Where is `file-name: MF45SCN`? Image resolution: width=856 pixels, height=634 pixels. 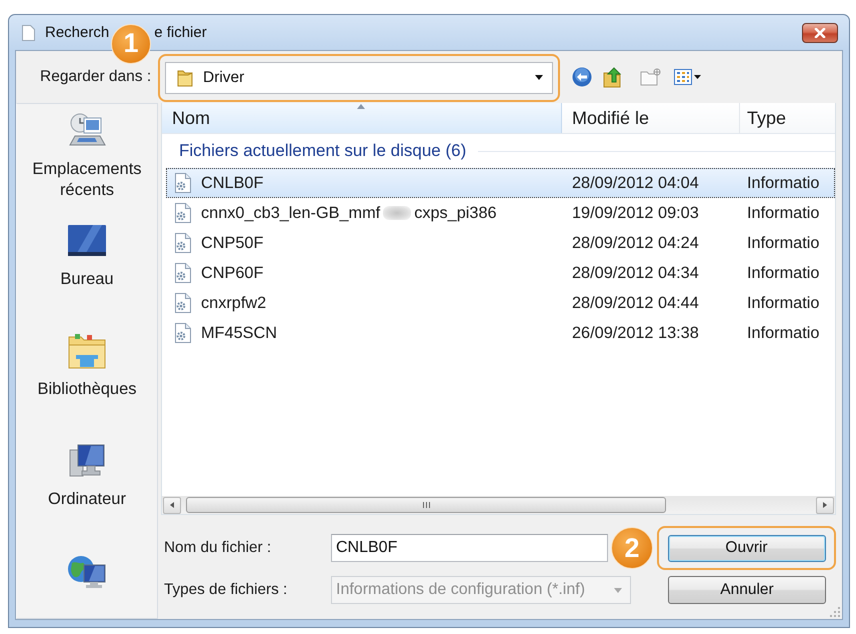
file-name: MF45SCN is located at coordinates (239, 333).